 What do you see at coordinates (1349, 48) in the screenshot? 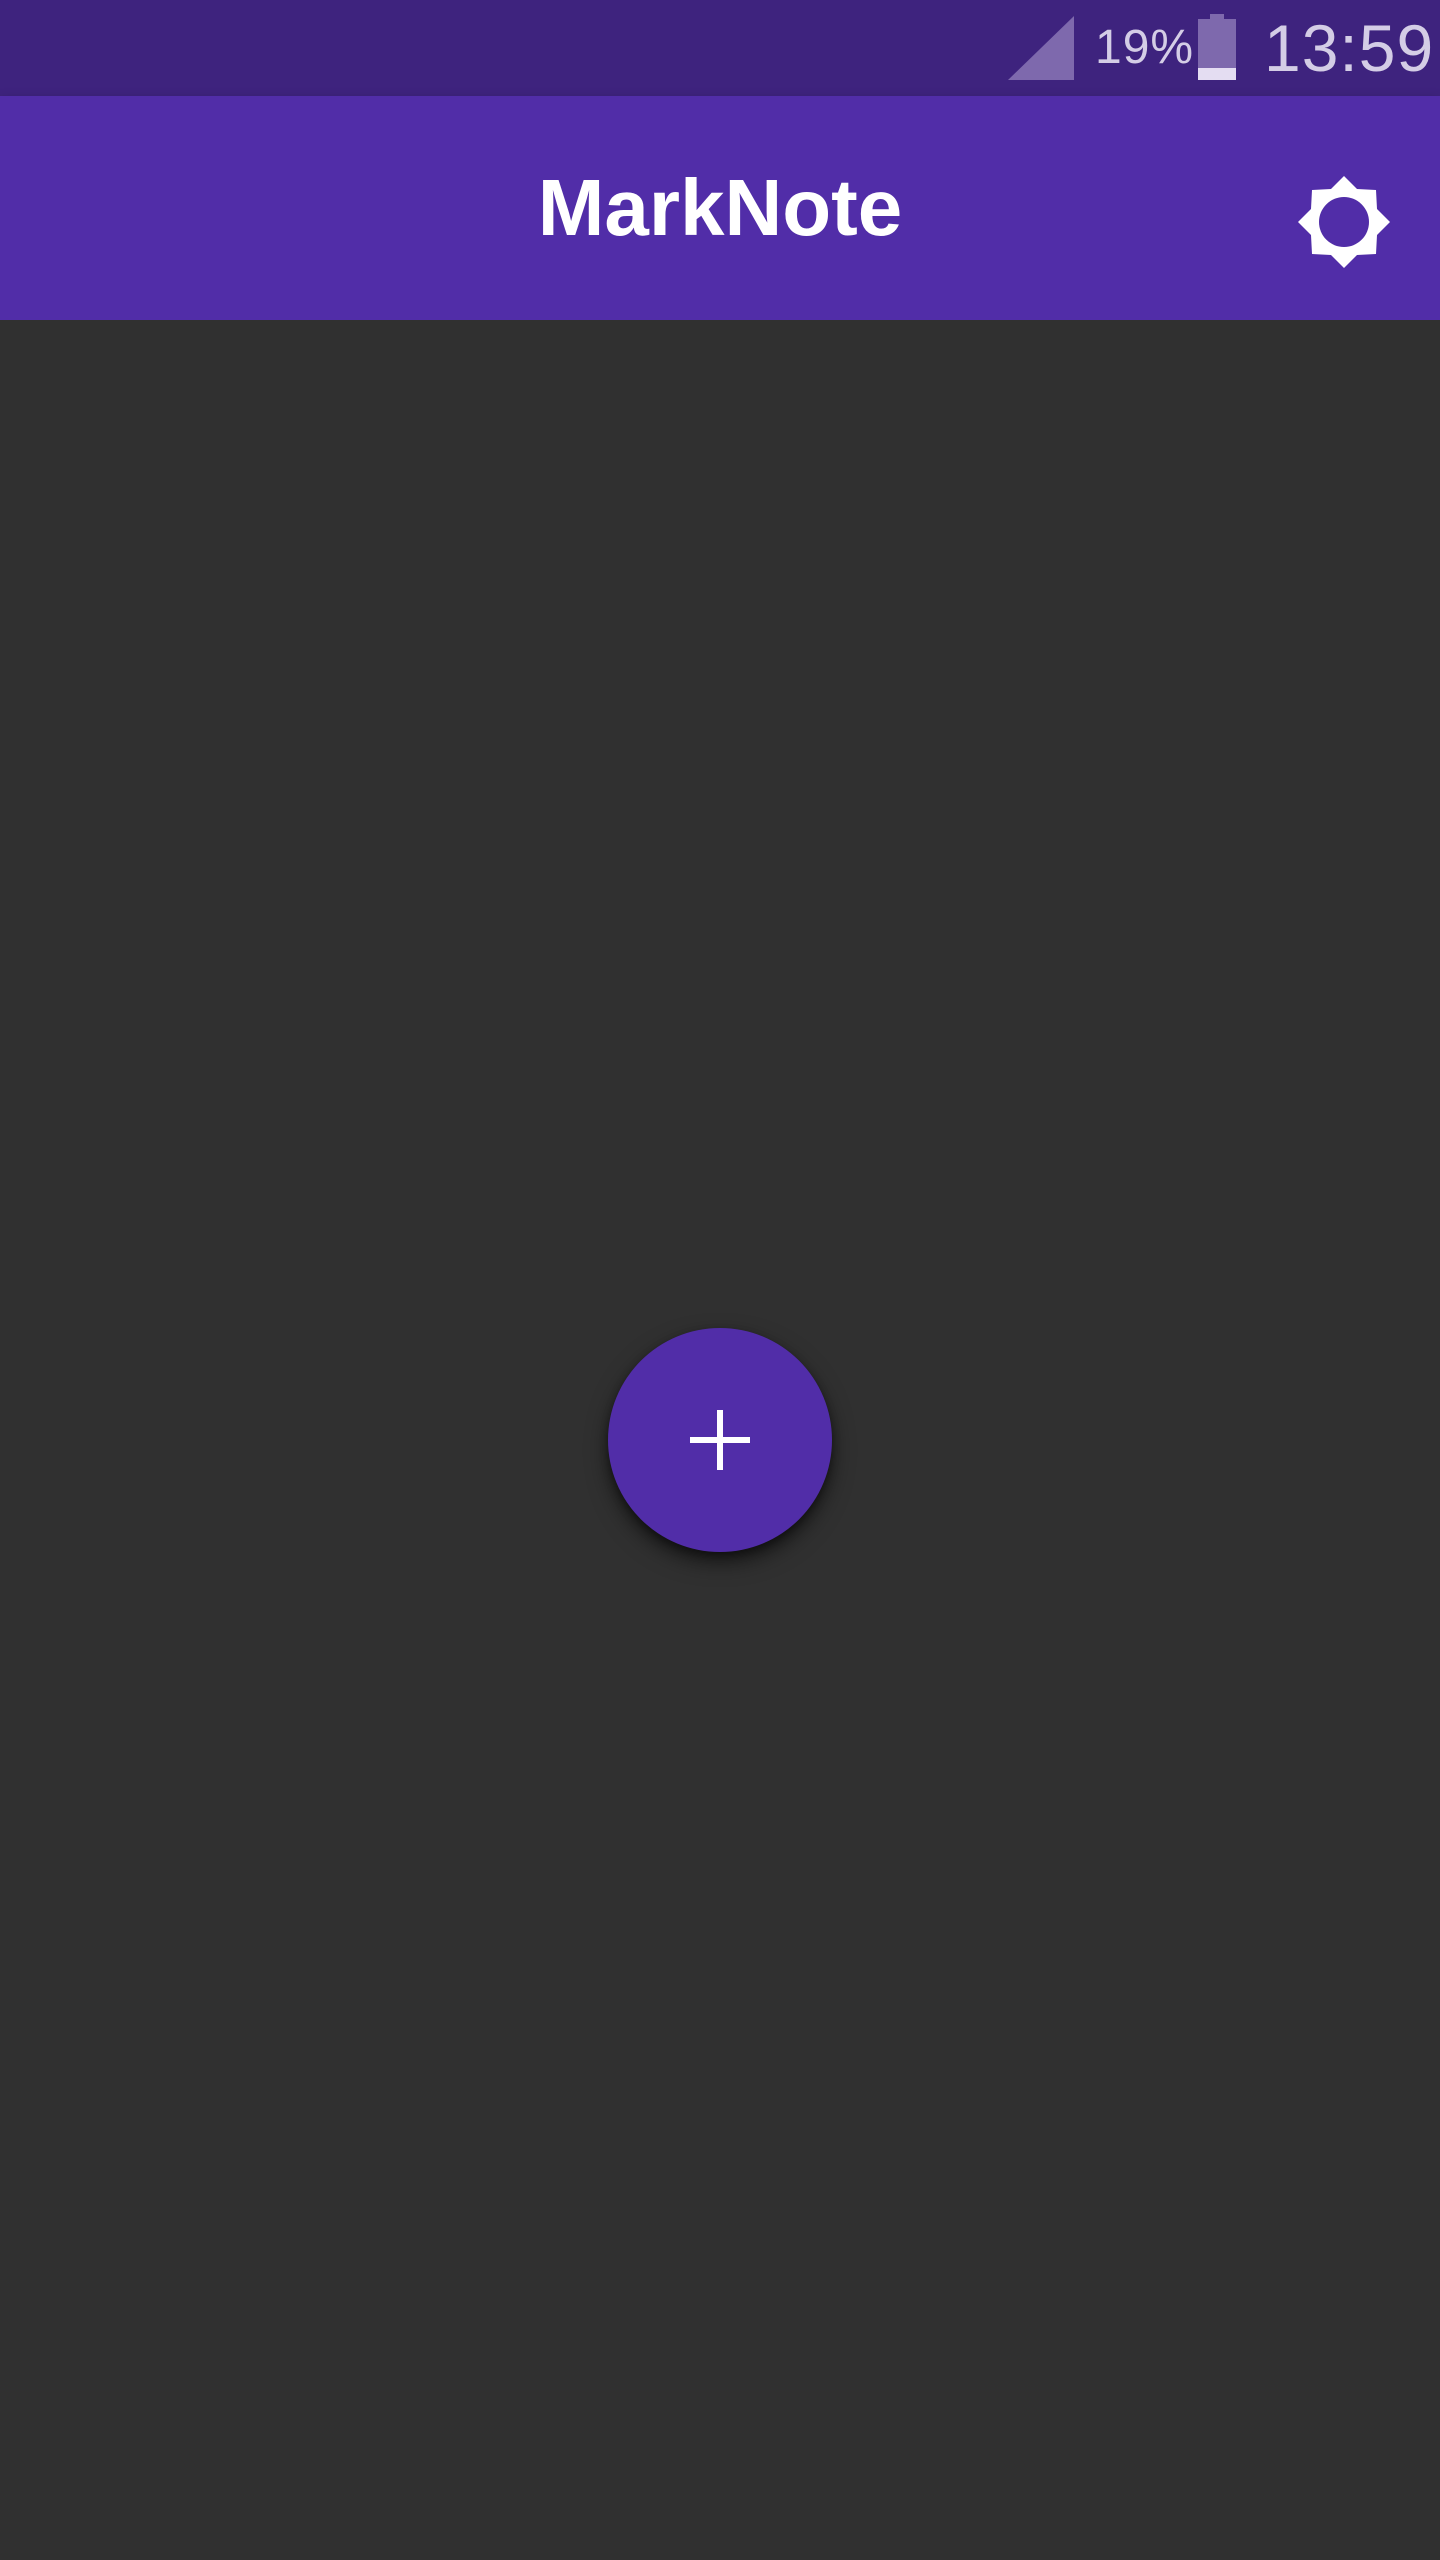
I see `status-clock: 13:59` at bounding box center [1349, 48].